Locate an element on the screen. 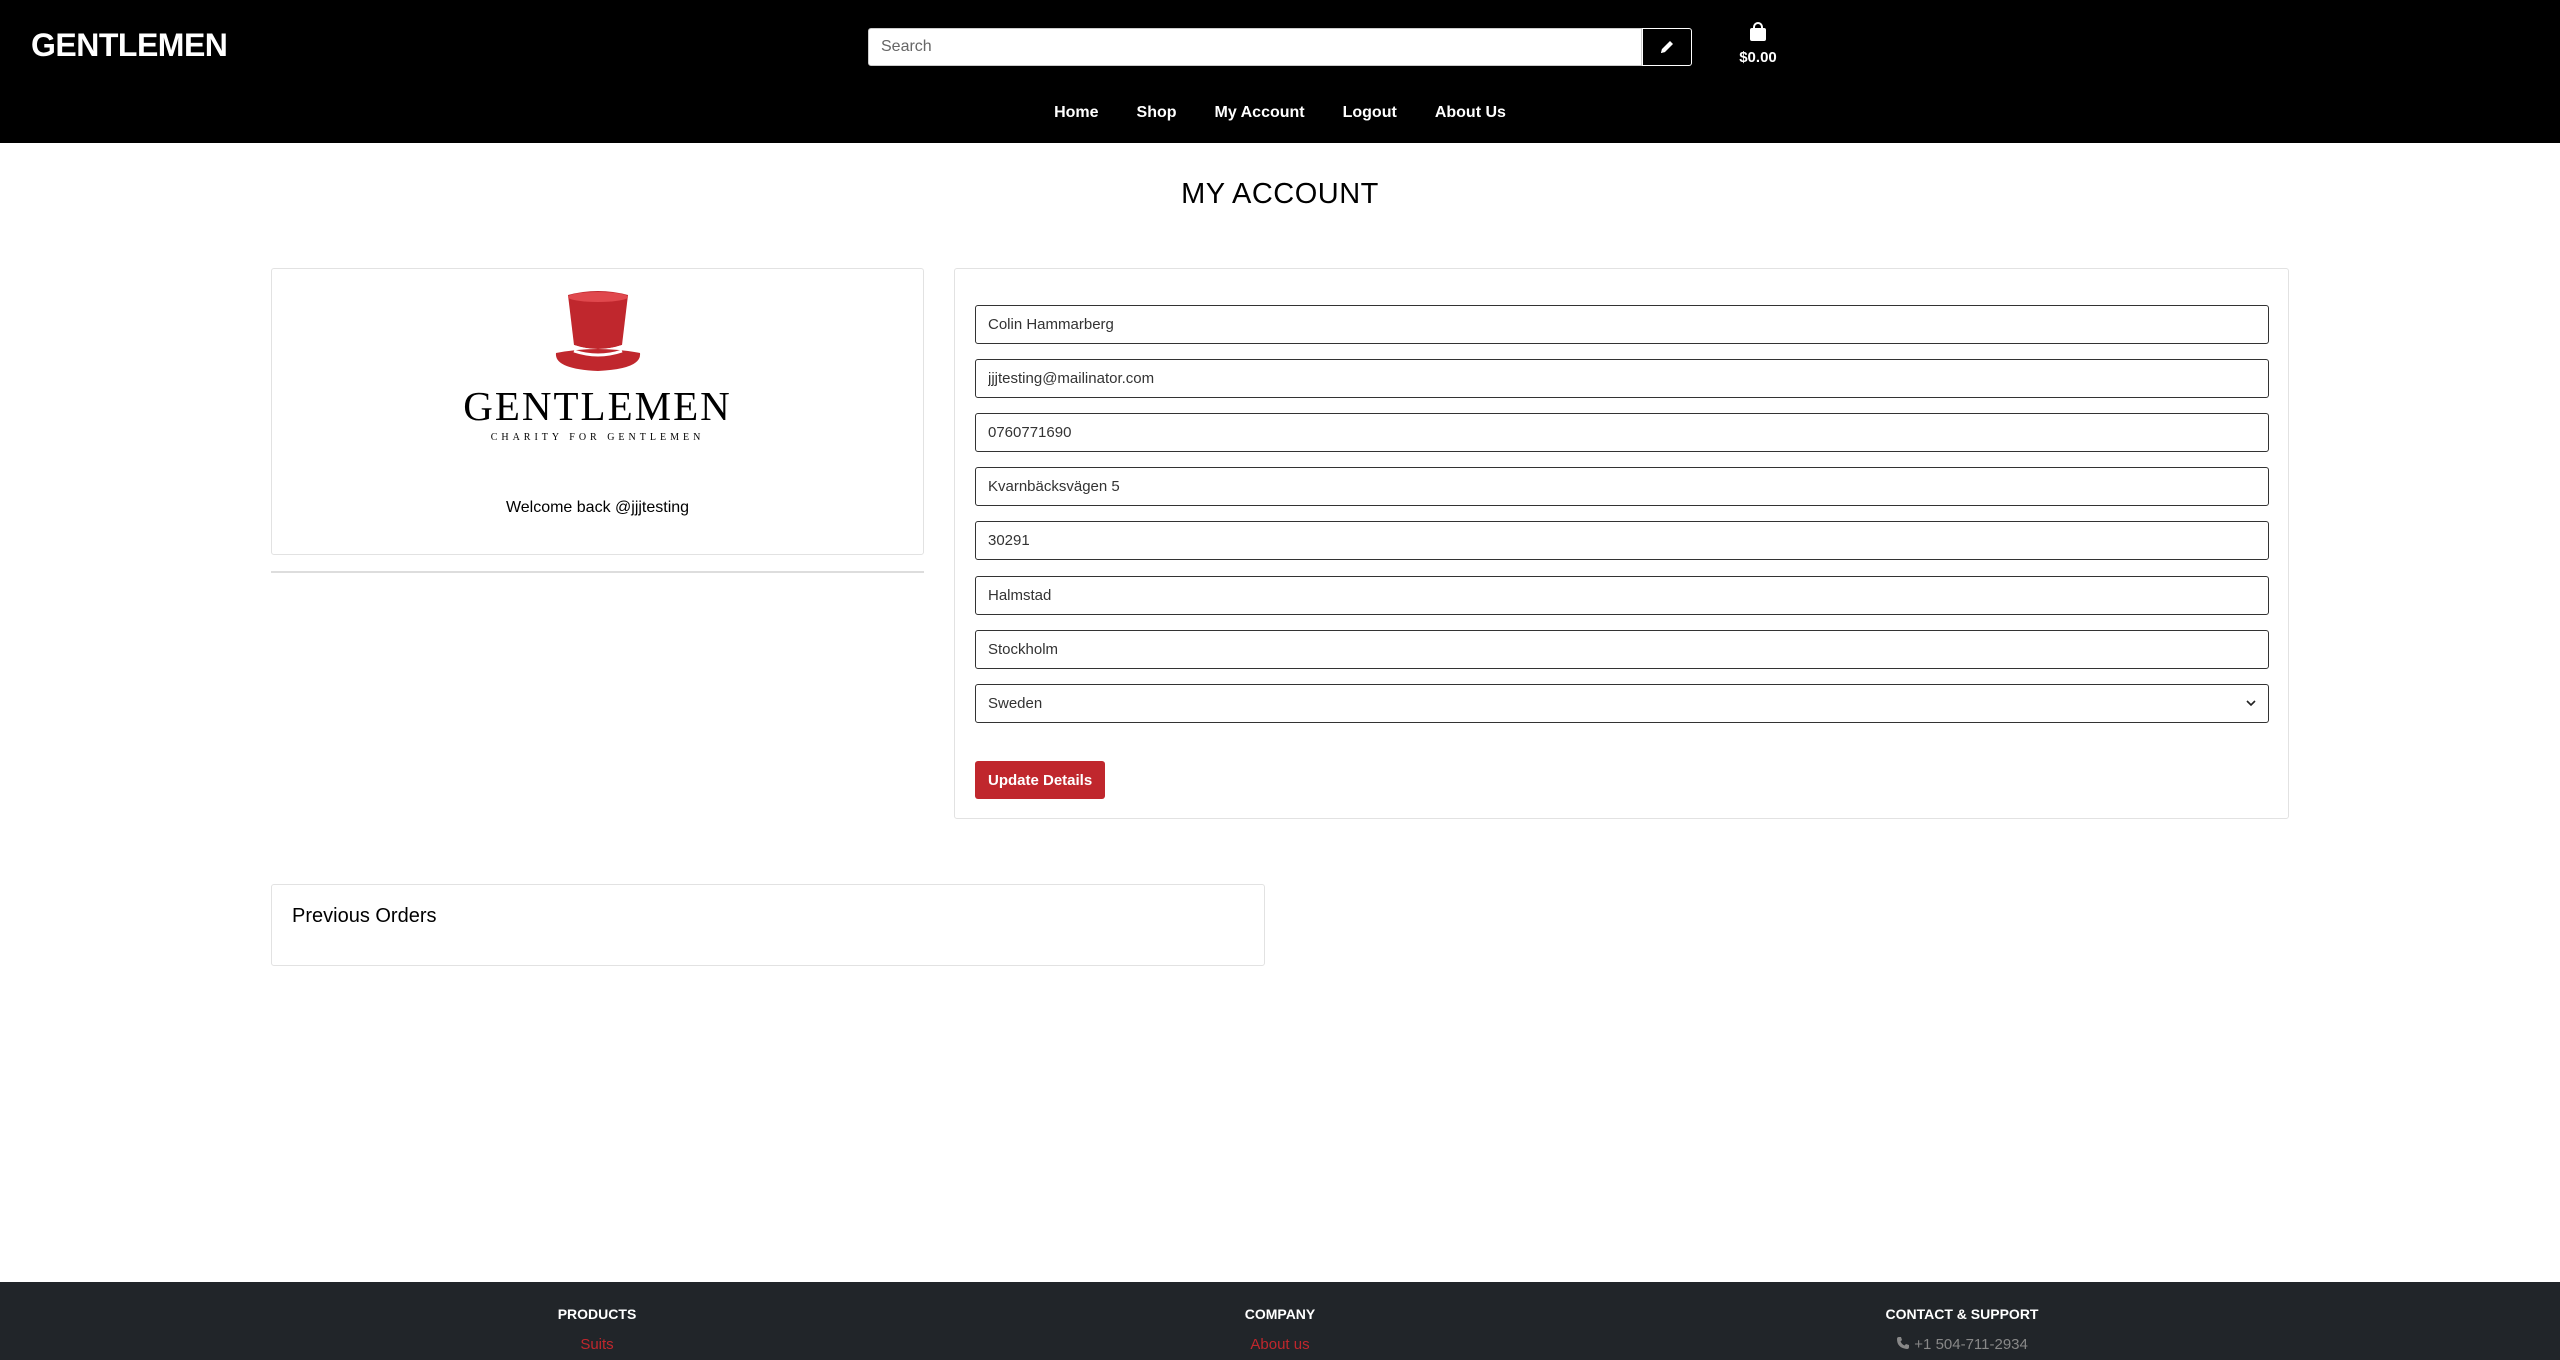  country-select-value: Sweden is located at coordinates (1015, 703).